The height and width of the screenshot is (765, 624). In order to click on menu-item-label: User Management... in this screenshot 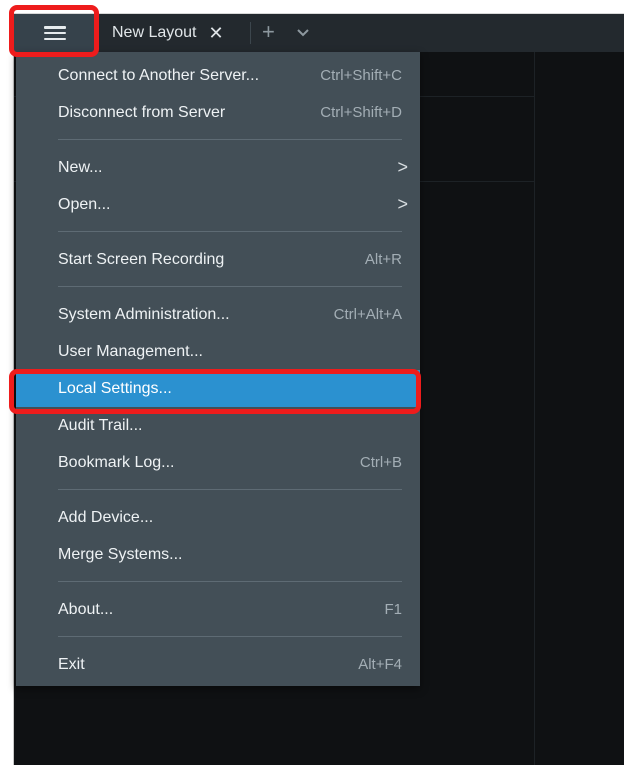, I will do `click(130, 351)`.